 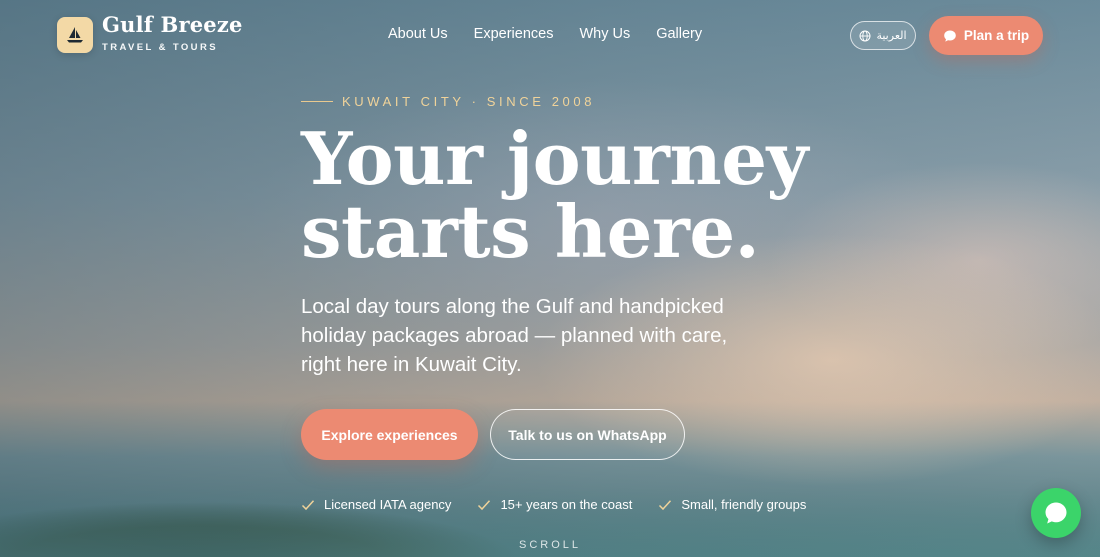 What do you see at coordinates (865, 35) in the screenshot?
I see `globe-icon` at bounding box center [865, 35].